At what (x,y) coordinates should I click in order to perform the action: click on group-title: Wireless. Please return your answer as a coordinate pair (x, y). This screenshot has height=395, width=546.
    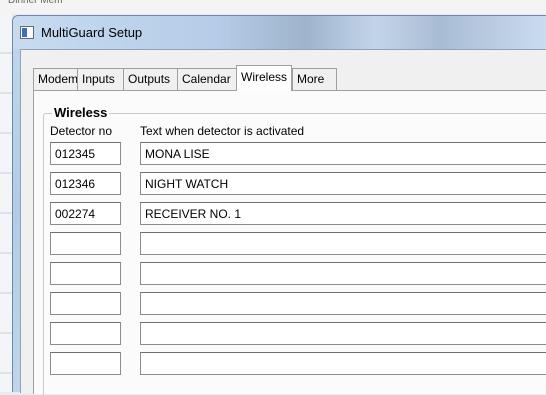
    Looking at the image, I should click on (81, 112).